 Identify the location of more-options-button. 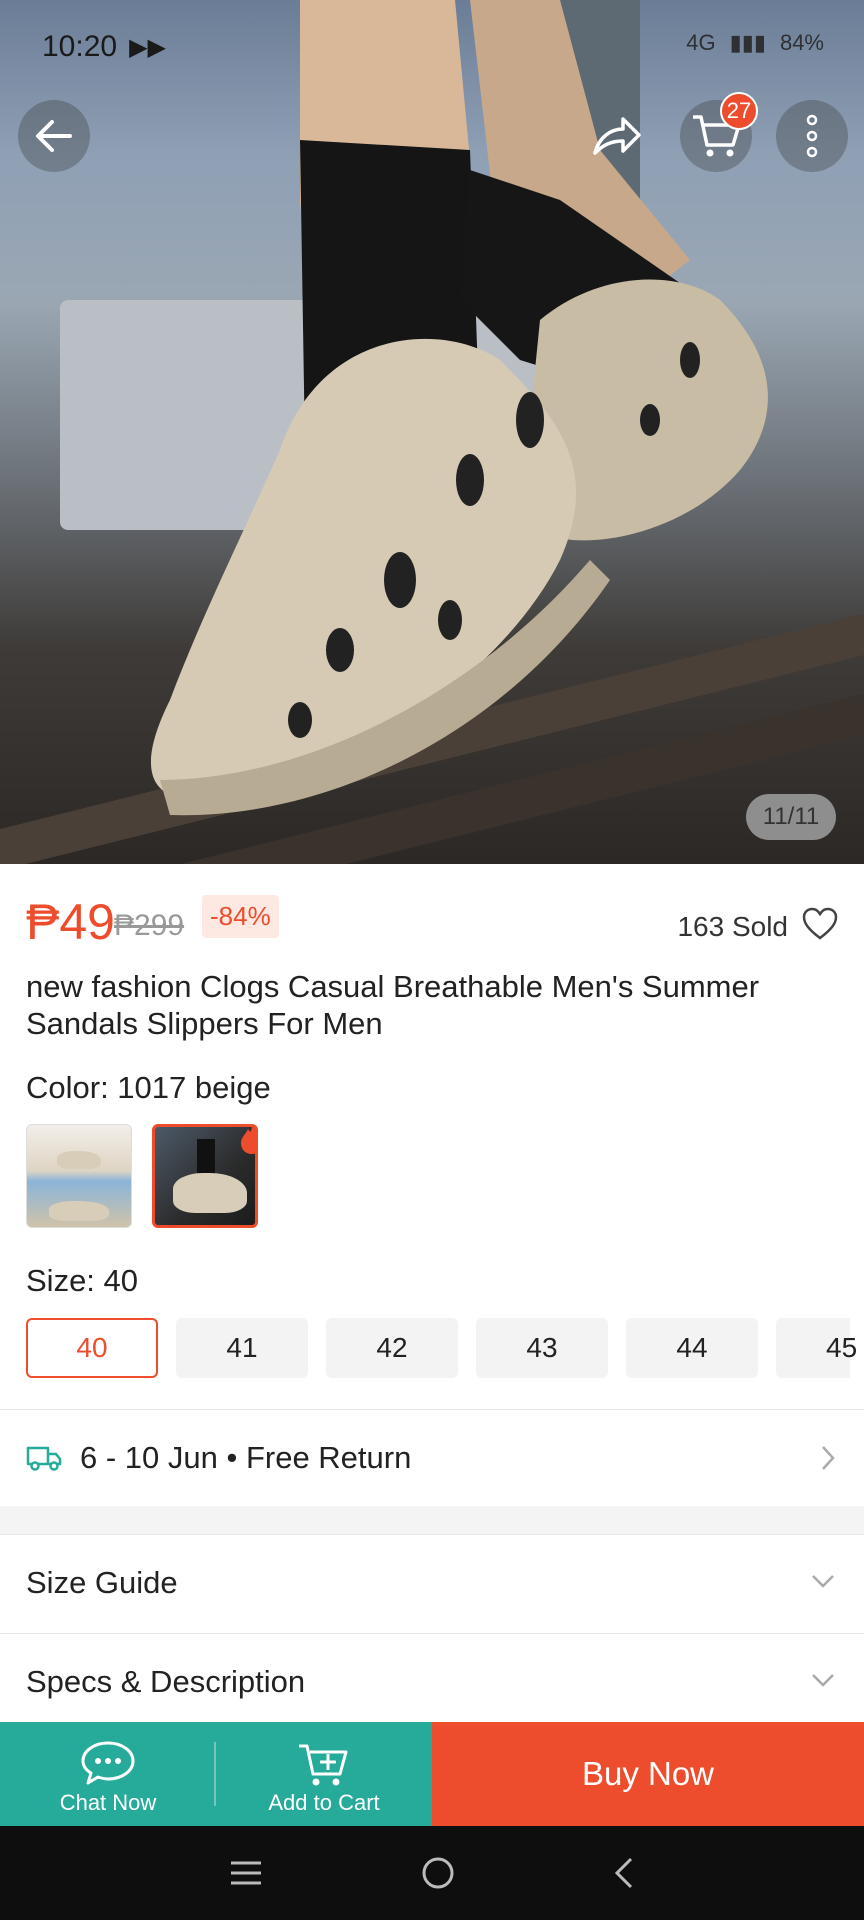
(812, 136).